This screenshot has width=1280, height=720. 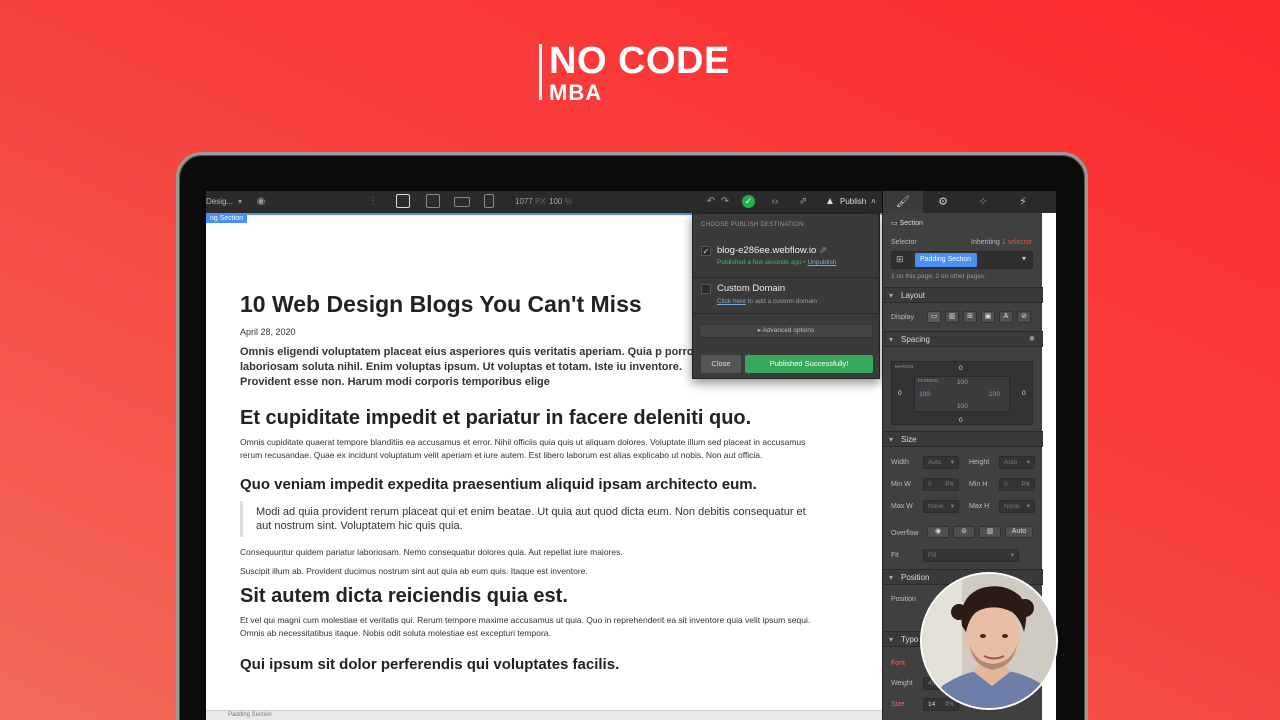 I want to click on spacing-section-header: Spacing, so click(x=963, y=339).